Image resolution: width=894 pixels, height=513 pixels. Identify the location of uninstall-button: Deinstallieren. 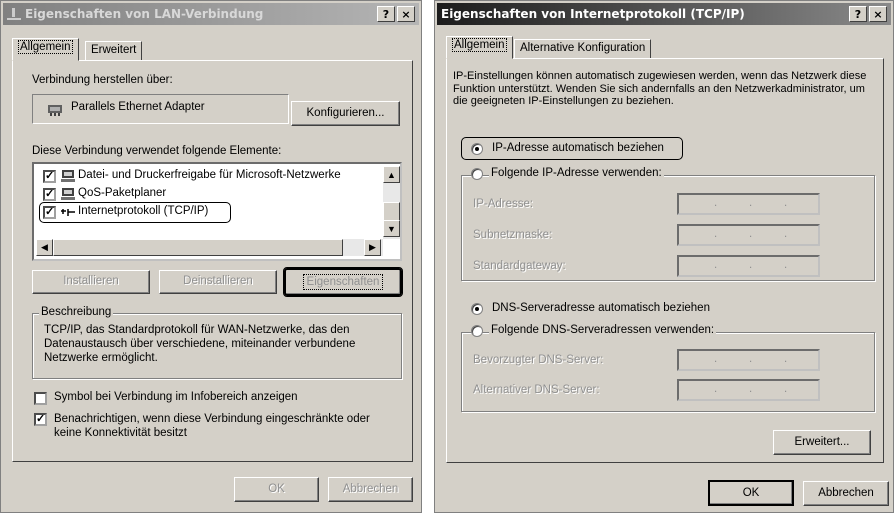
(218, 282).